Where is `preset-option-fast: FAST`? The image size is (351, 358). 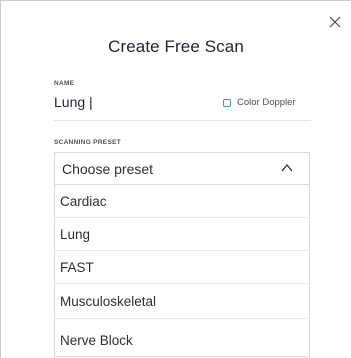 preset-option-fast: FAST is located at coordinates (182, 267).